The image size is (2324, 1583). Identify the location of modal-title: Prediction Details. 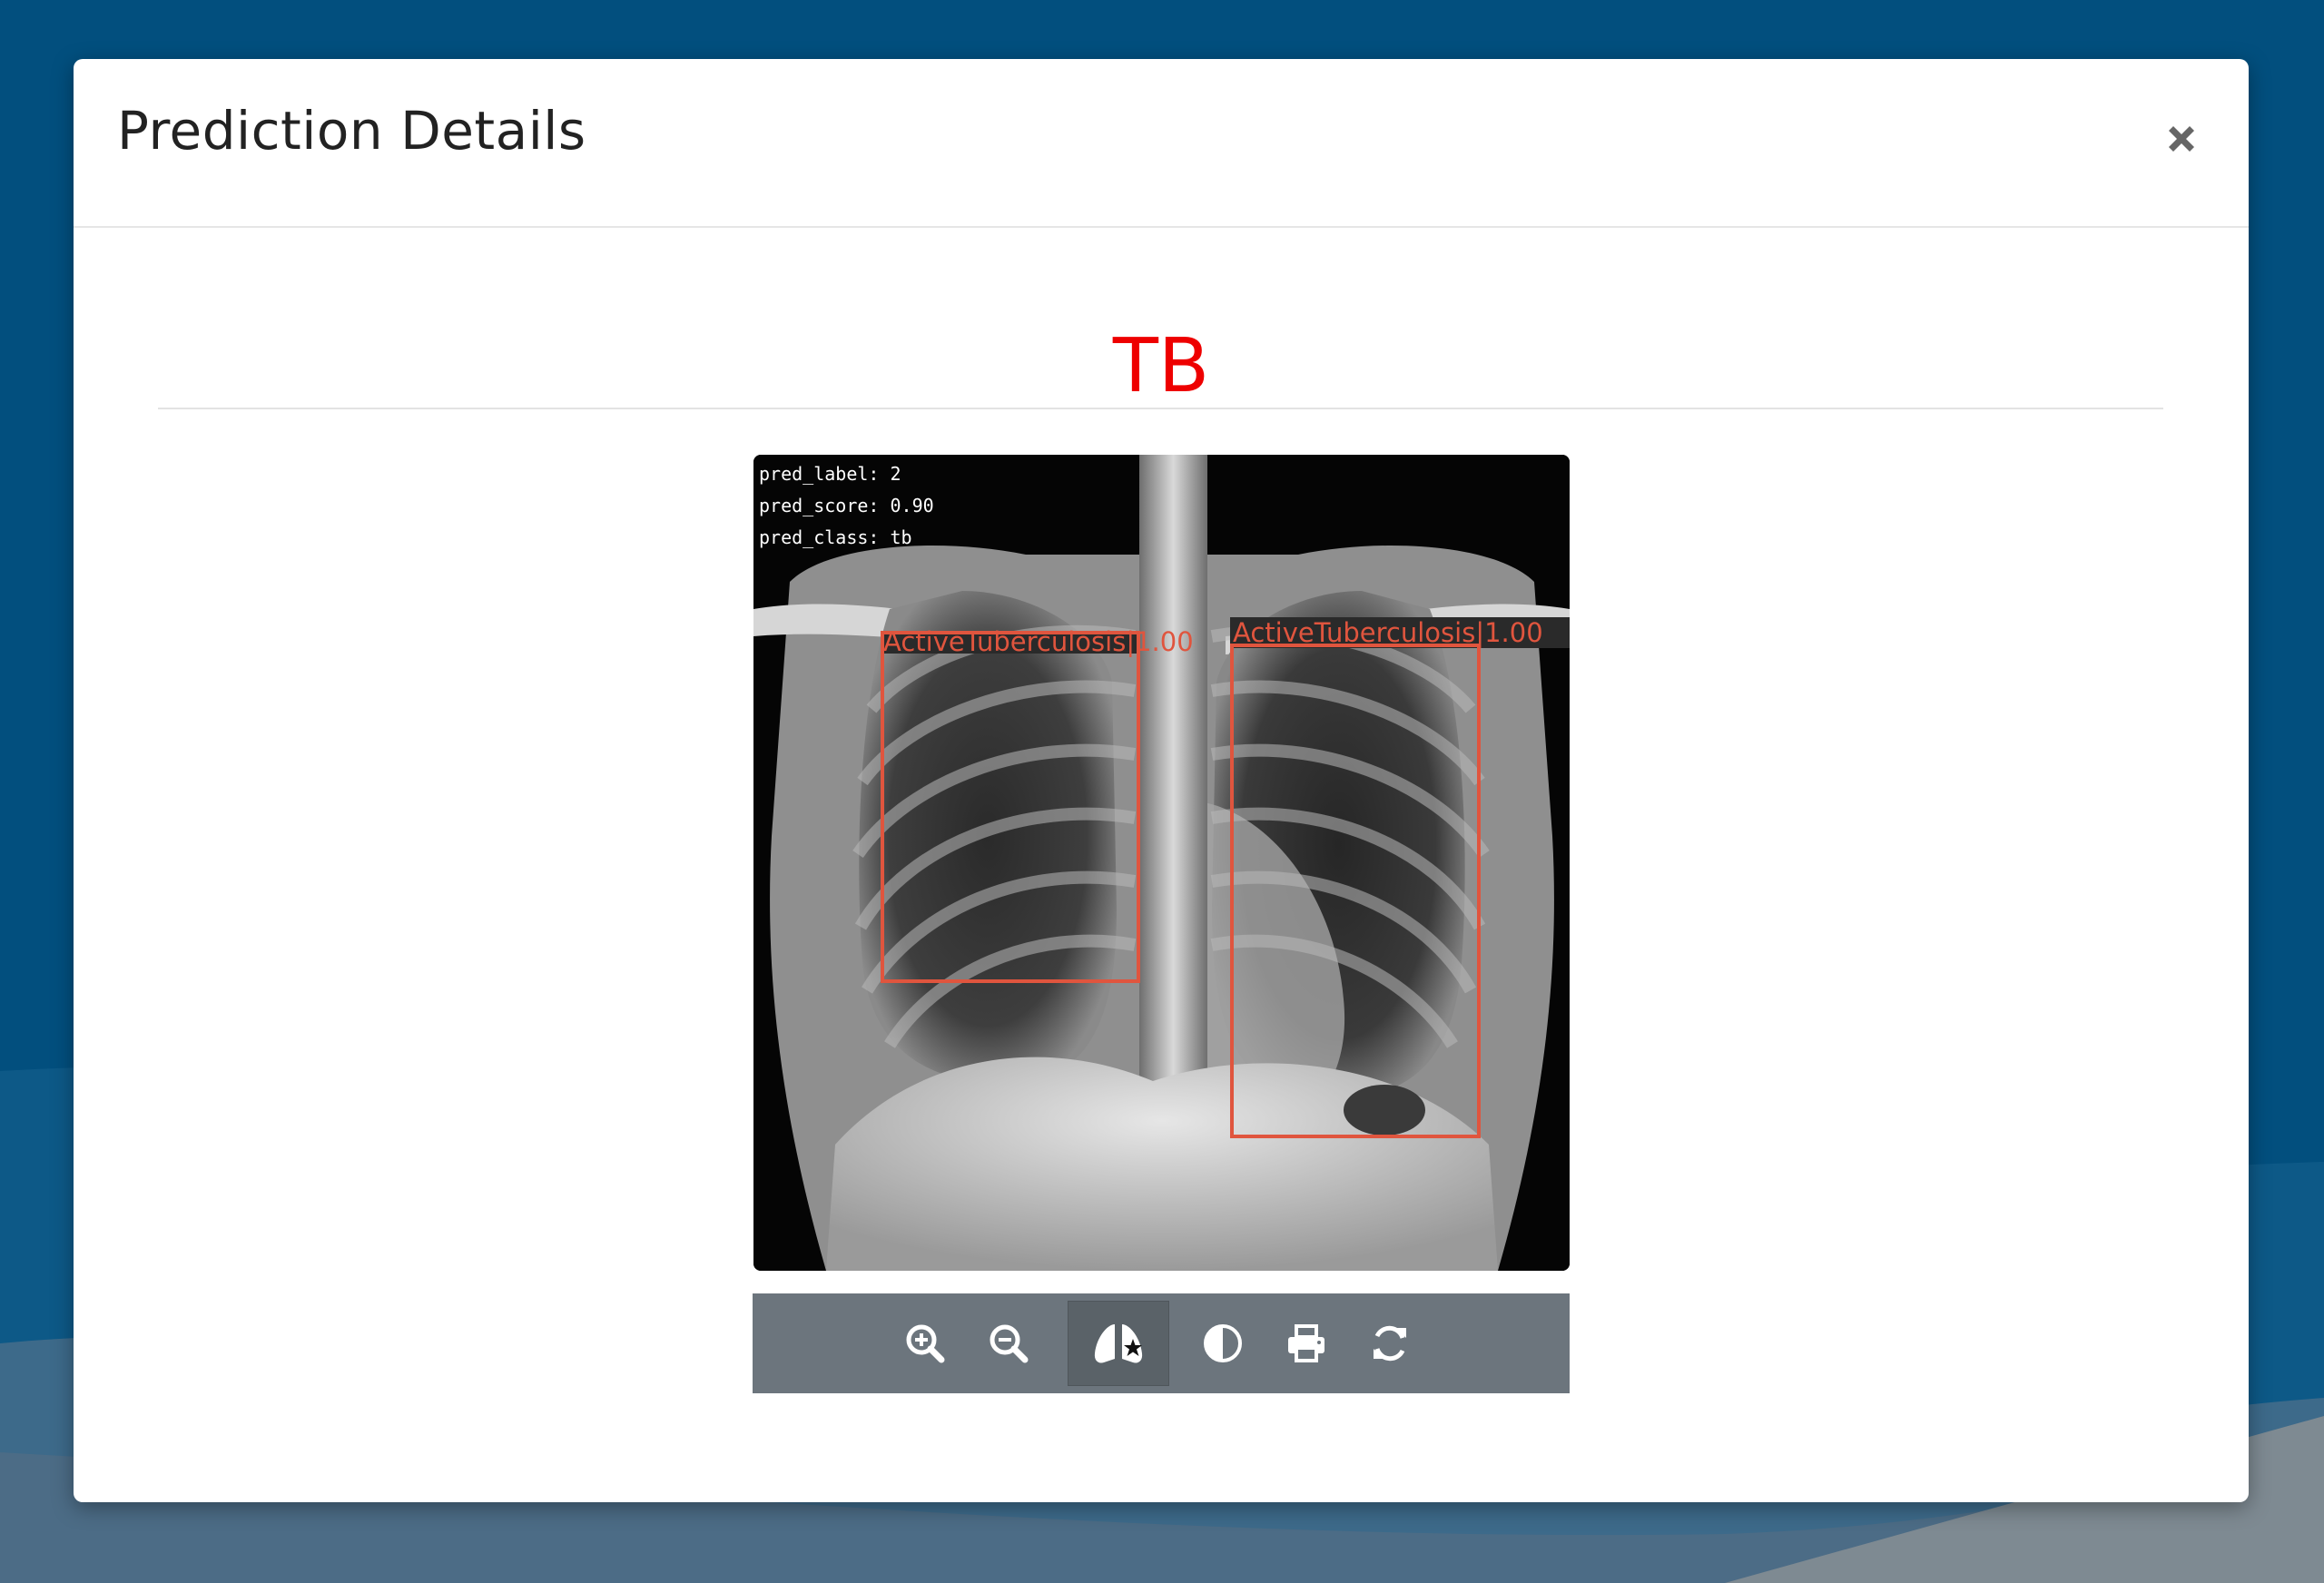
(351, 131).